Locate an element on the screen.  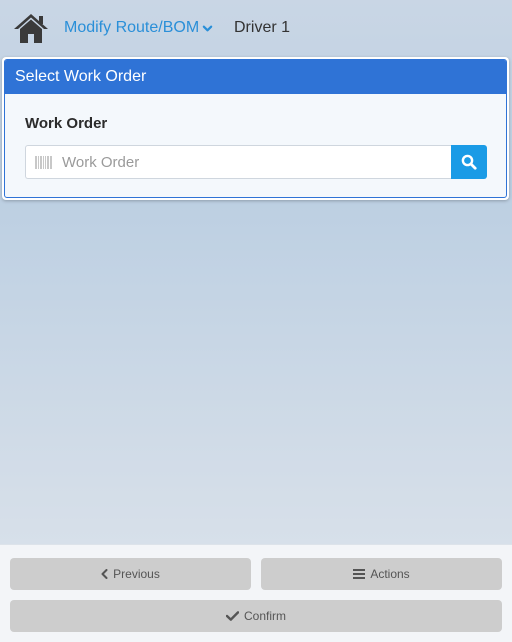
search-icon is located at coordinates (469, 162).